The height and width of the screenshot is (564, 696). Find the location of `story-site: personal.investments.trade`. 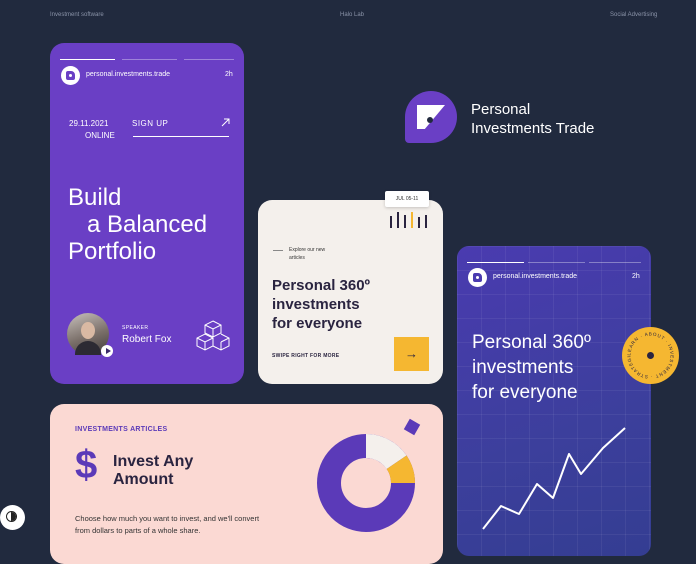

story-site: personal.investments.trade is located at coordinates (128, 74).